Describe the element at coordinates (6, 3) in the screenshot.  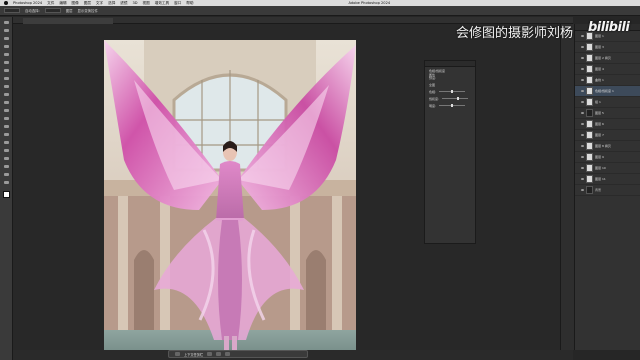
I see `apple-icon` at that location.